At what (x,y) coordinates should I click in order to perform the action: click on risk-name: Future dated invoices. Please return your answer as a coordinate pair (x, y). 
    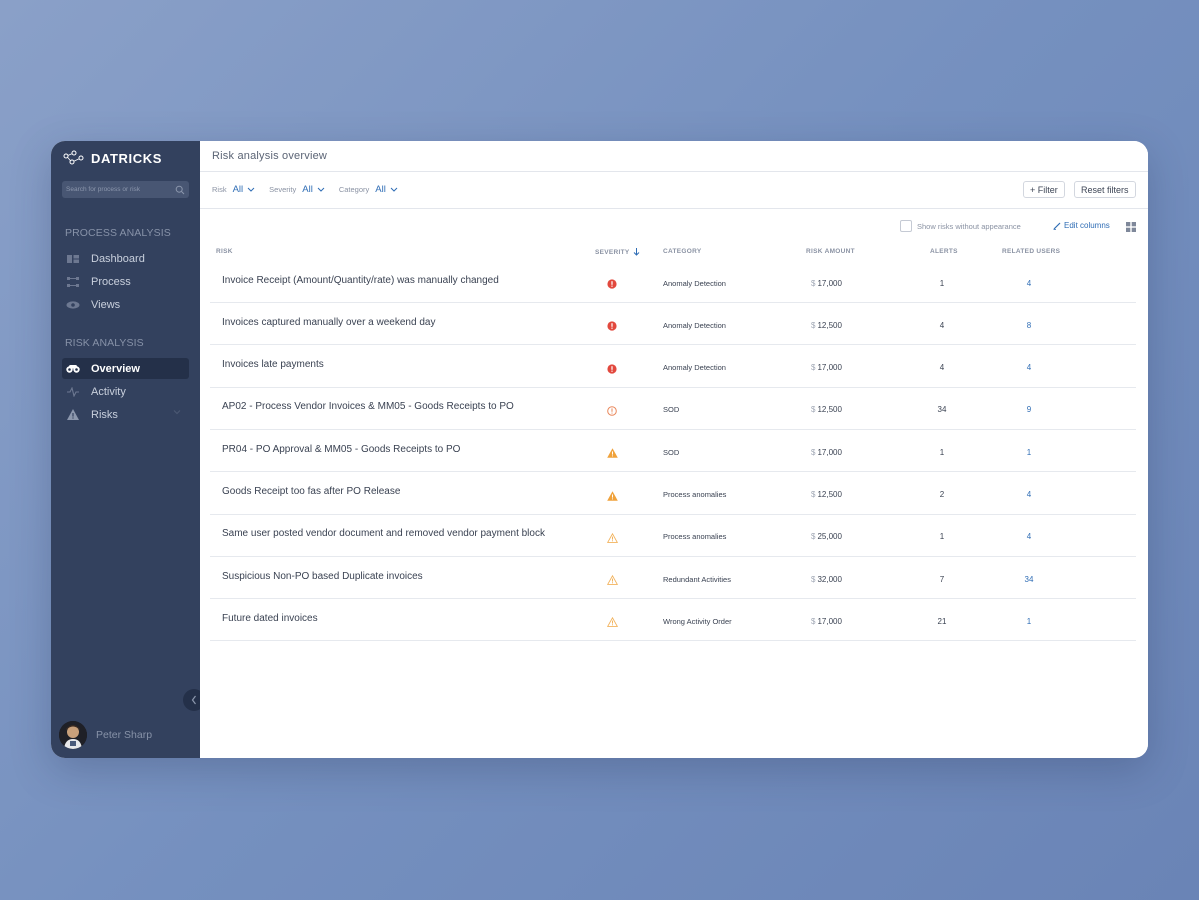
    Looking at the image, I should click on (270, 618).